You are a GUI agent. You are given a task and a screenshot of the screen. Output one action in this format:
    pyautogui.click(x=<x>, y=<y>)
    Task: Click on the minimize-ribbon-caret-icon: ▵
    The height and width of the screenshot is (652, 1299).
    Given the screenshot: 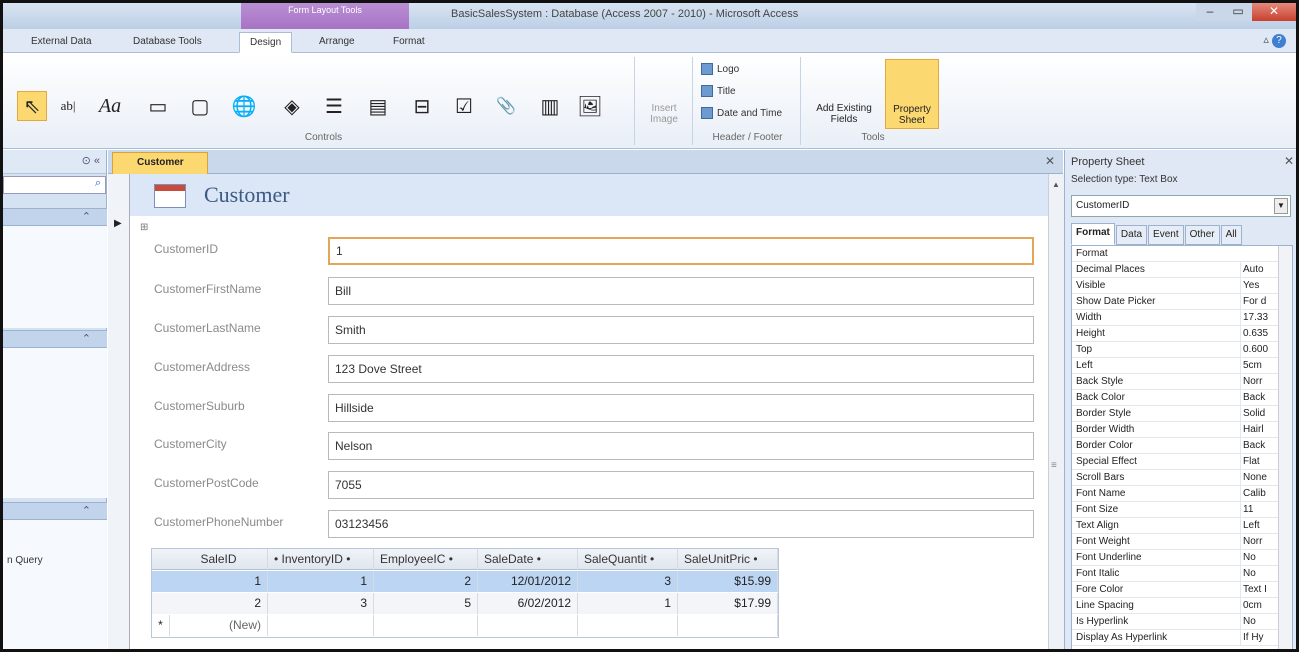 What is the action you would take?
    pyautogui.click(x=1266, y=40)
    